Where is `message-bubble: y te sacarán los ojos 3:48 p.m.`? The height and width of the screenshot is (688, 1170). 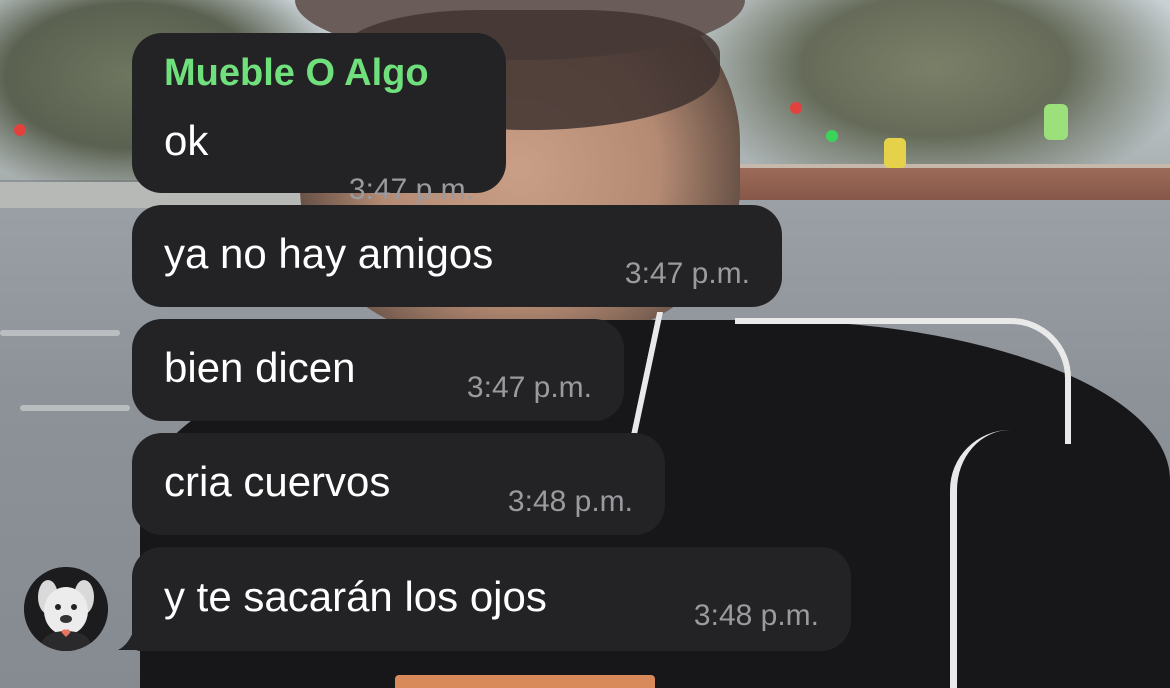 message-bubble: y te sacarán los ojos 3:48 p.m. is located at coordinates (491, 599).